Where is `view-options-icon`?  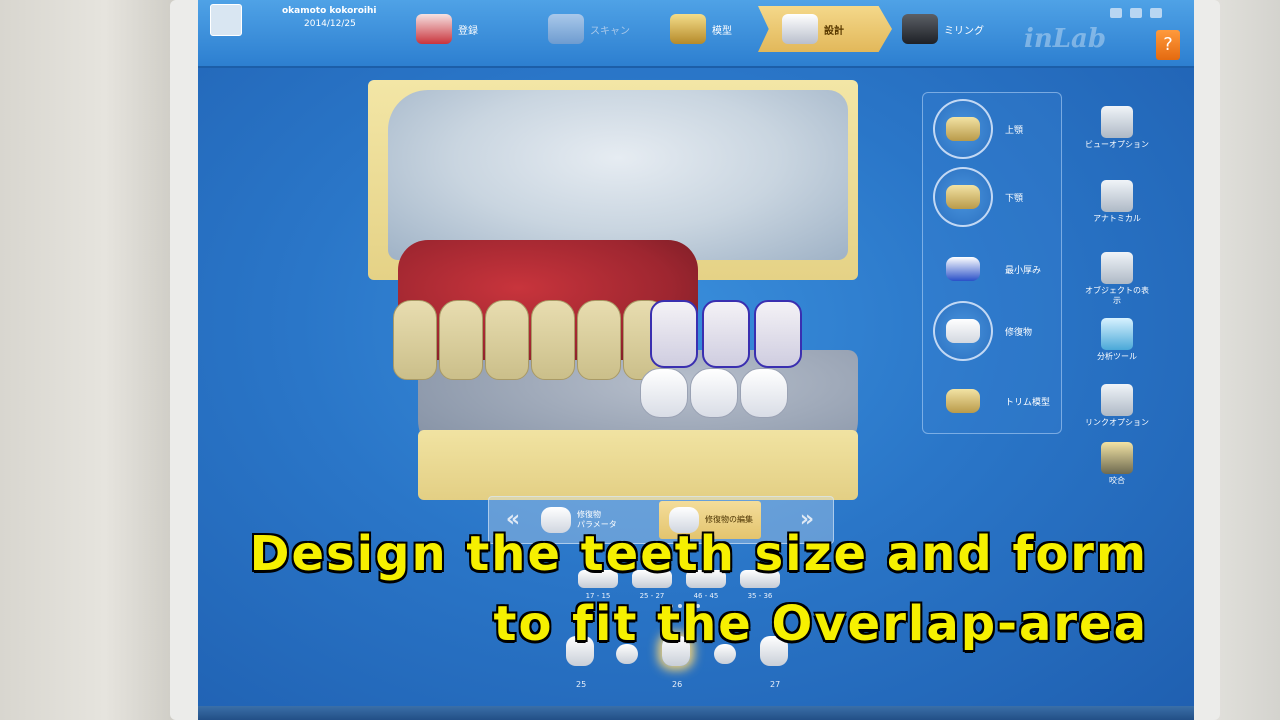 view-options-icon is located at coordinates (1117, 122).